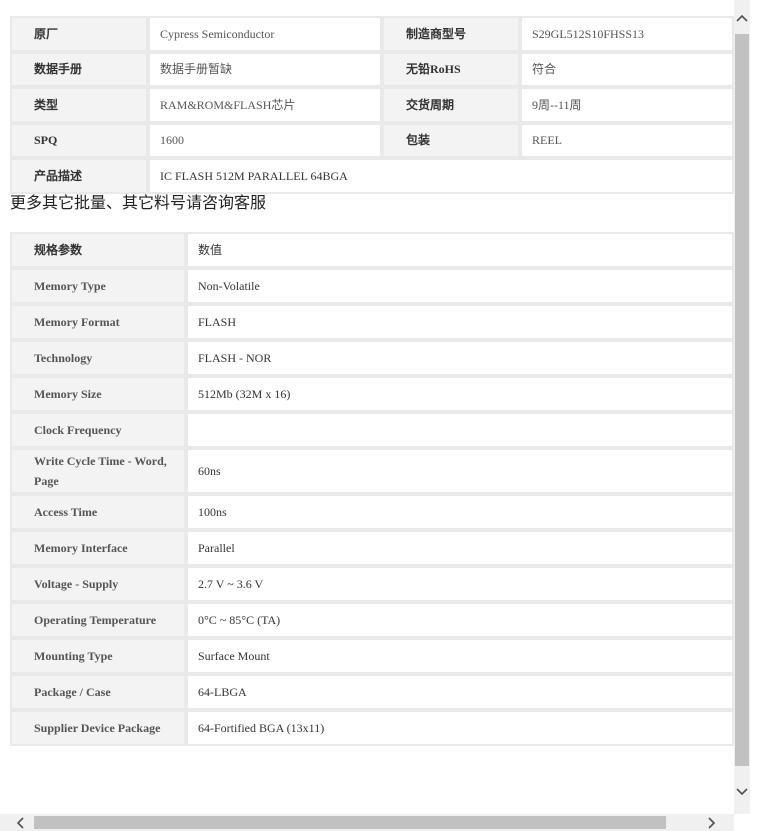  What do you see at coordinates (98, 728) in the screenshot?
I see `spec-key: Supplier Device Package` at bounding box center [98, 728].